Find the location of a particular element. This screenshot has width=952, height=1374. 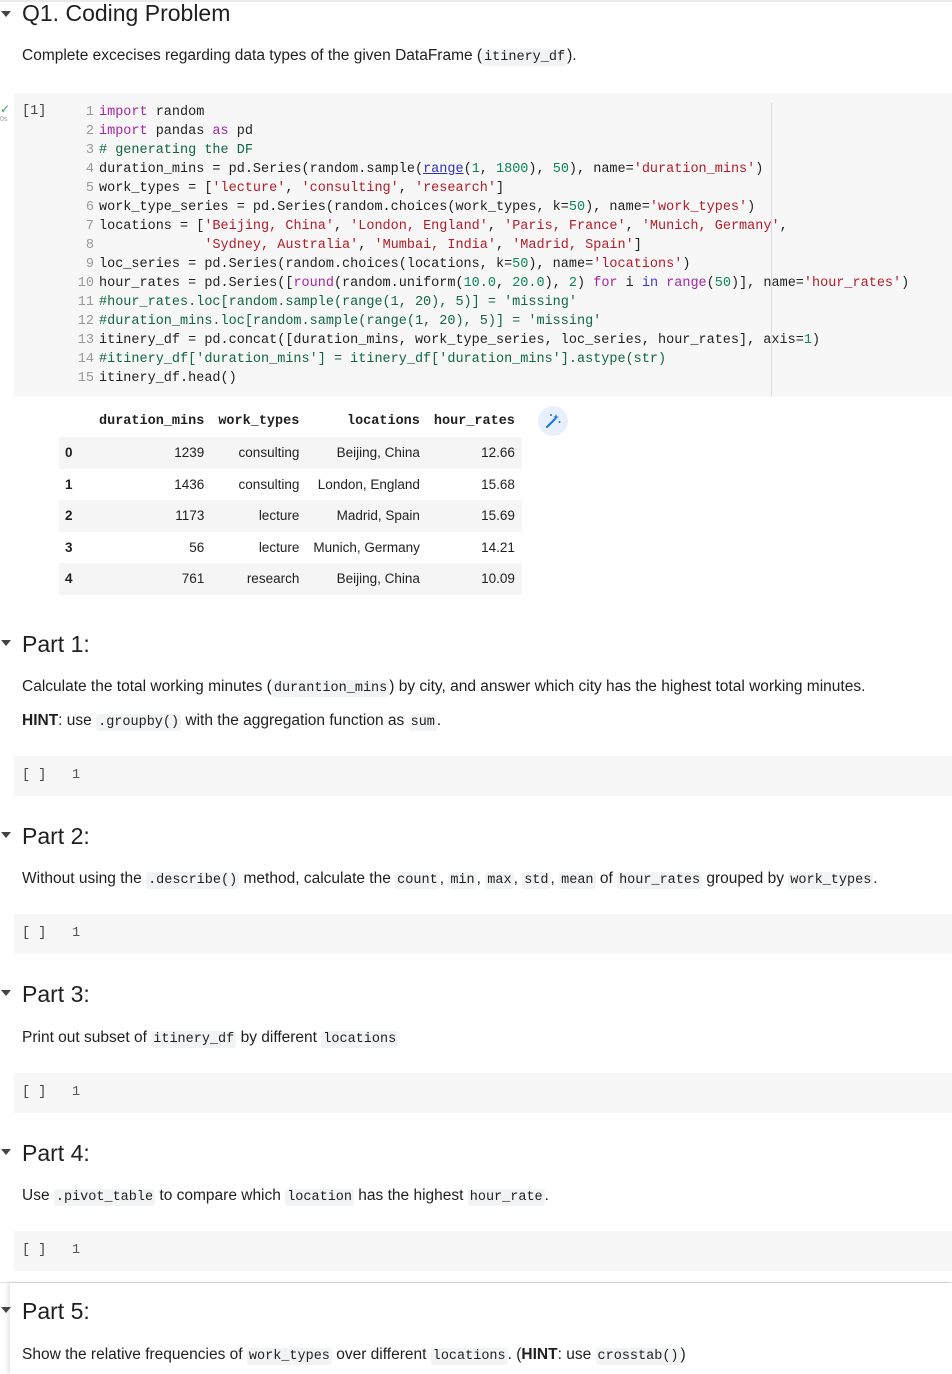

table-cell: London, England is located at coordinates (368, 484).